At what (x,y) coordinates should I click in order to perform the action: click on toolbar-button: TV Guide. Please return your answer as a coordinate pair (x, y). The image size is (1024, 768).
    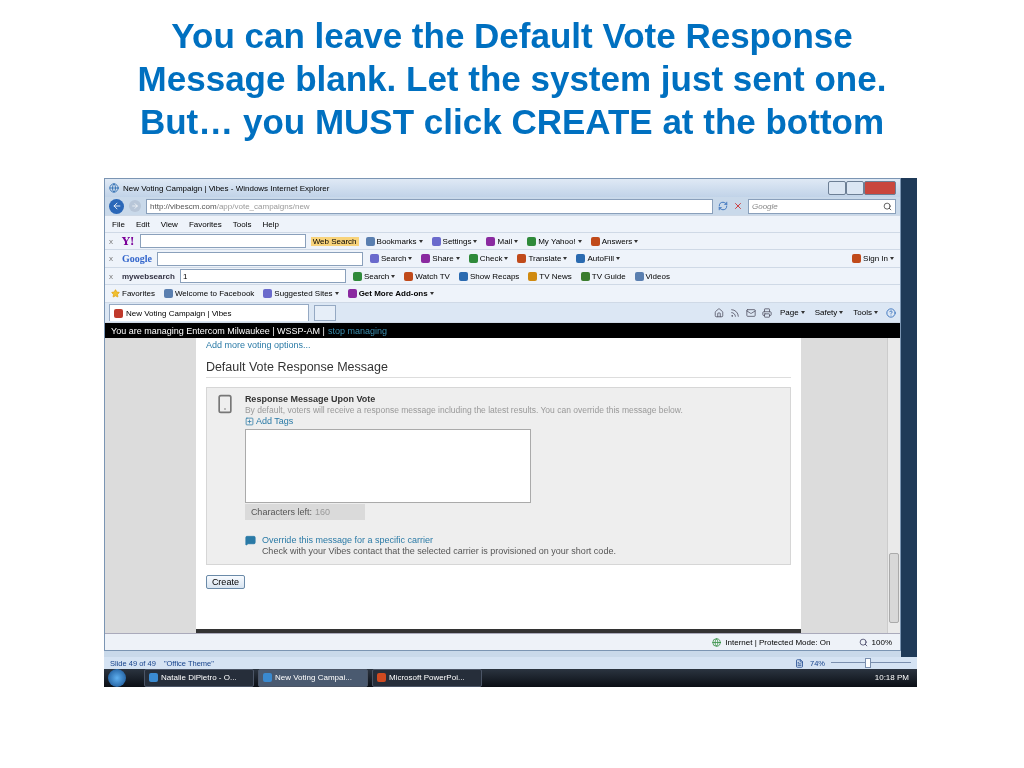
    Looking at the image, I should click on (603, 276).